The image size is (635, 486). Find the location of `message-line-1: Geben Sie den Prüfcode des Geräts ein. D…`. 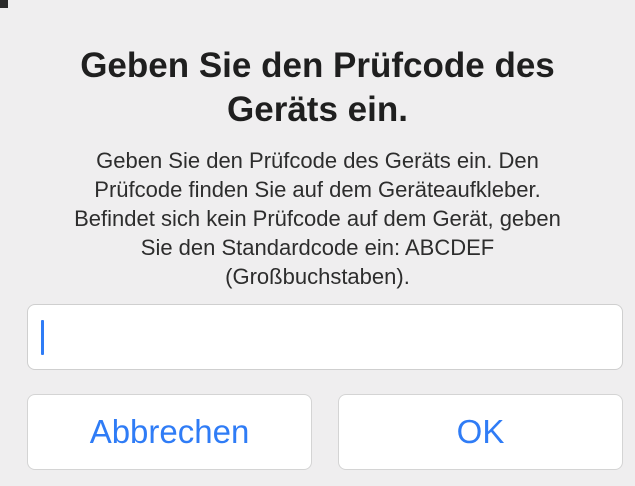

message-line-1: Geben Sie den Prüfcode des Geräts ein. D… is located at coordinates (317, 160).